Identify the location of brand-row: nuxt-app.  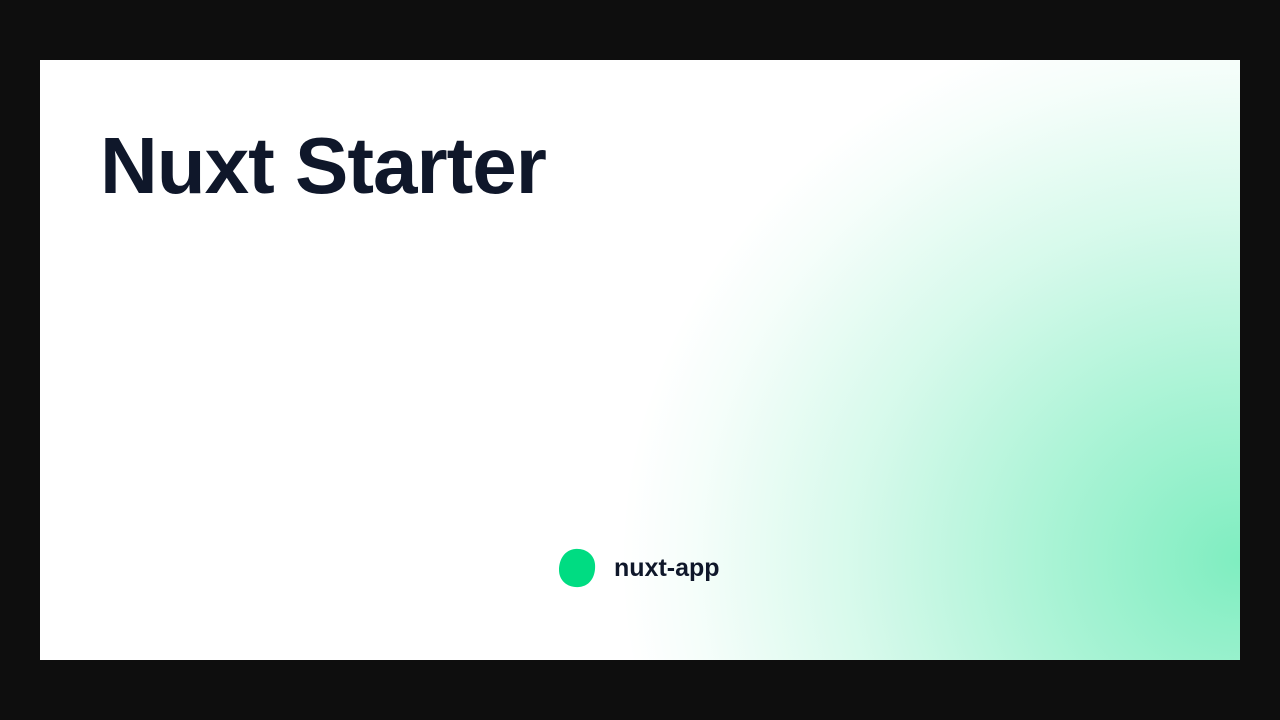
(639, 568).